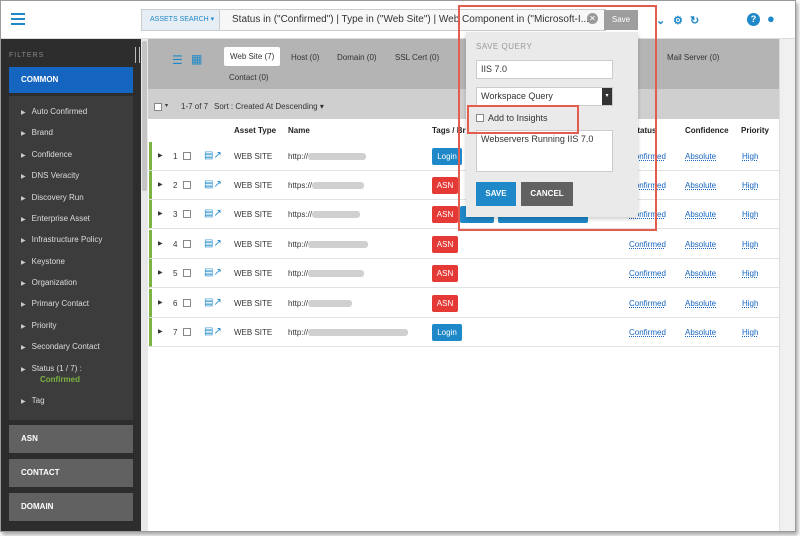 The height and width of the screenshot is (536, 800). I want to click on col-priority: Priority, so click(755, 130).